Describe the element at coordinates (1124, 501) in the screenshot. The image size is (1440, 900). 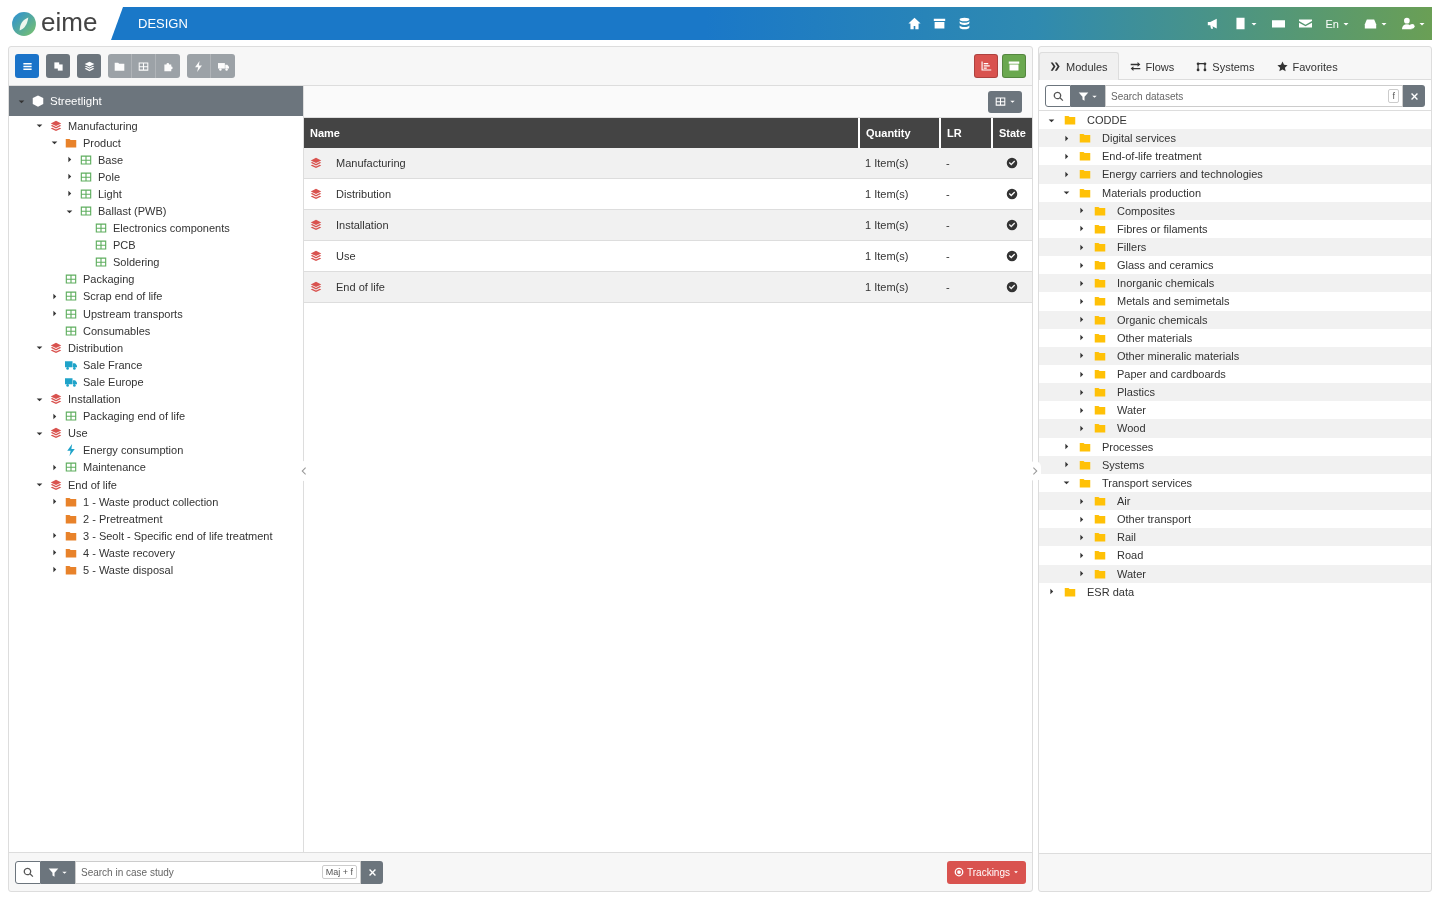
I see `tree-item: Air` at that location.